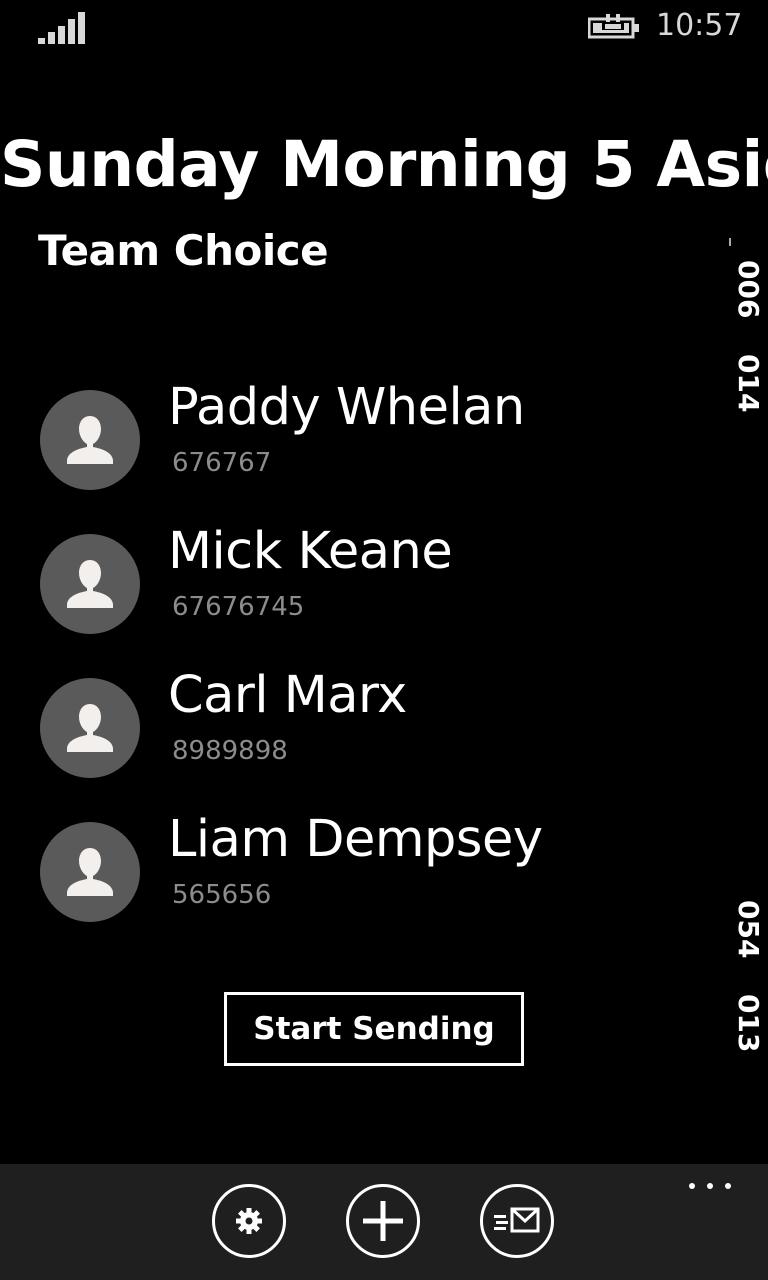 The height and width of the screenshot is (1280, 768). I want to click on contact-name: Carl Marx, so click(287, 695).